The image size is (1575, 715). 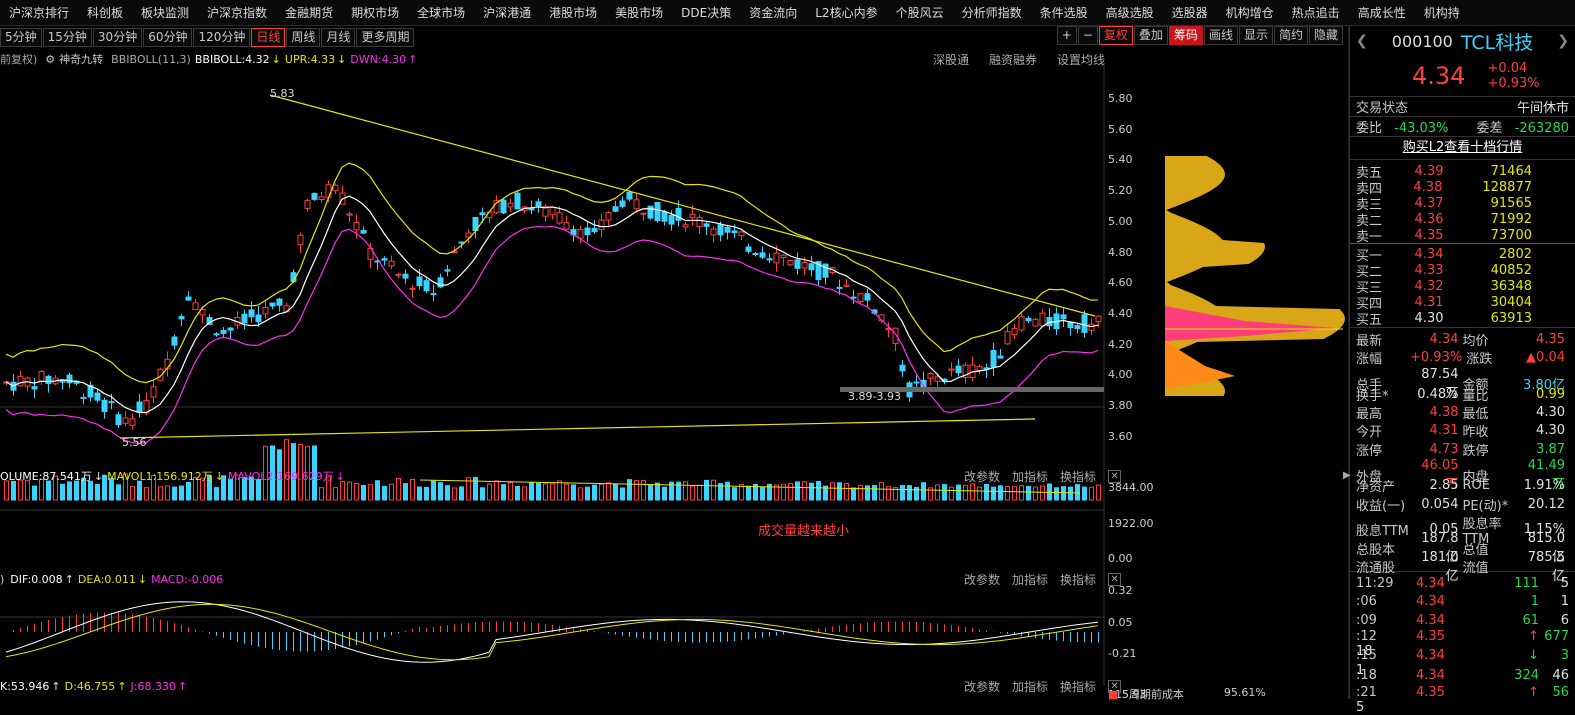 I want to click on fuquan-label: 前复权), so click(x=18, y=59).